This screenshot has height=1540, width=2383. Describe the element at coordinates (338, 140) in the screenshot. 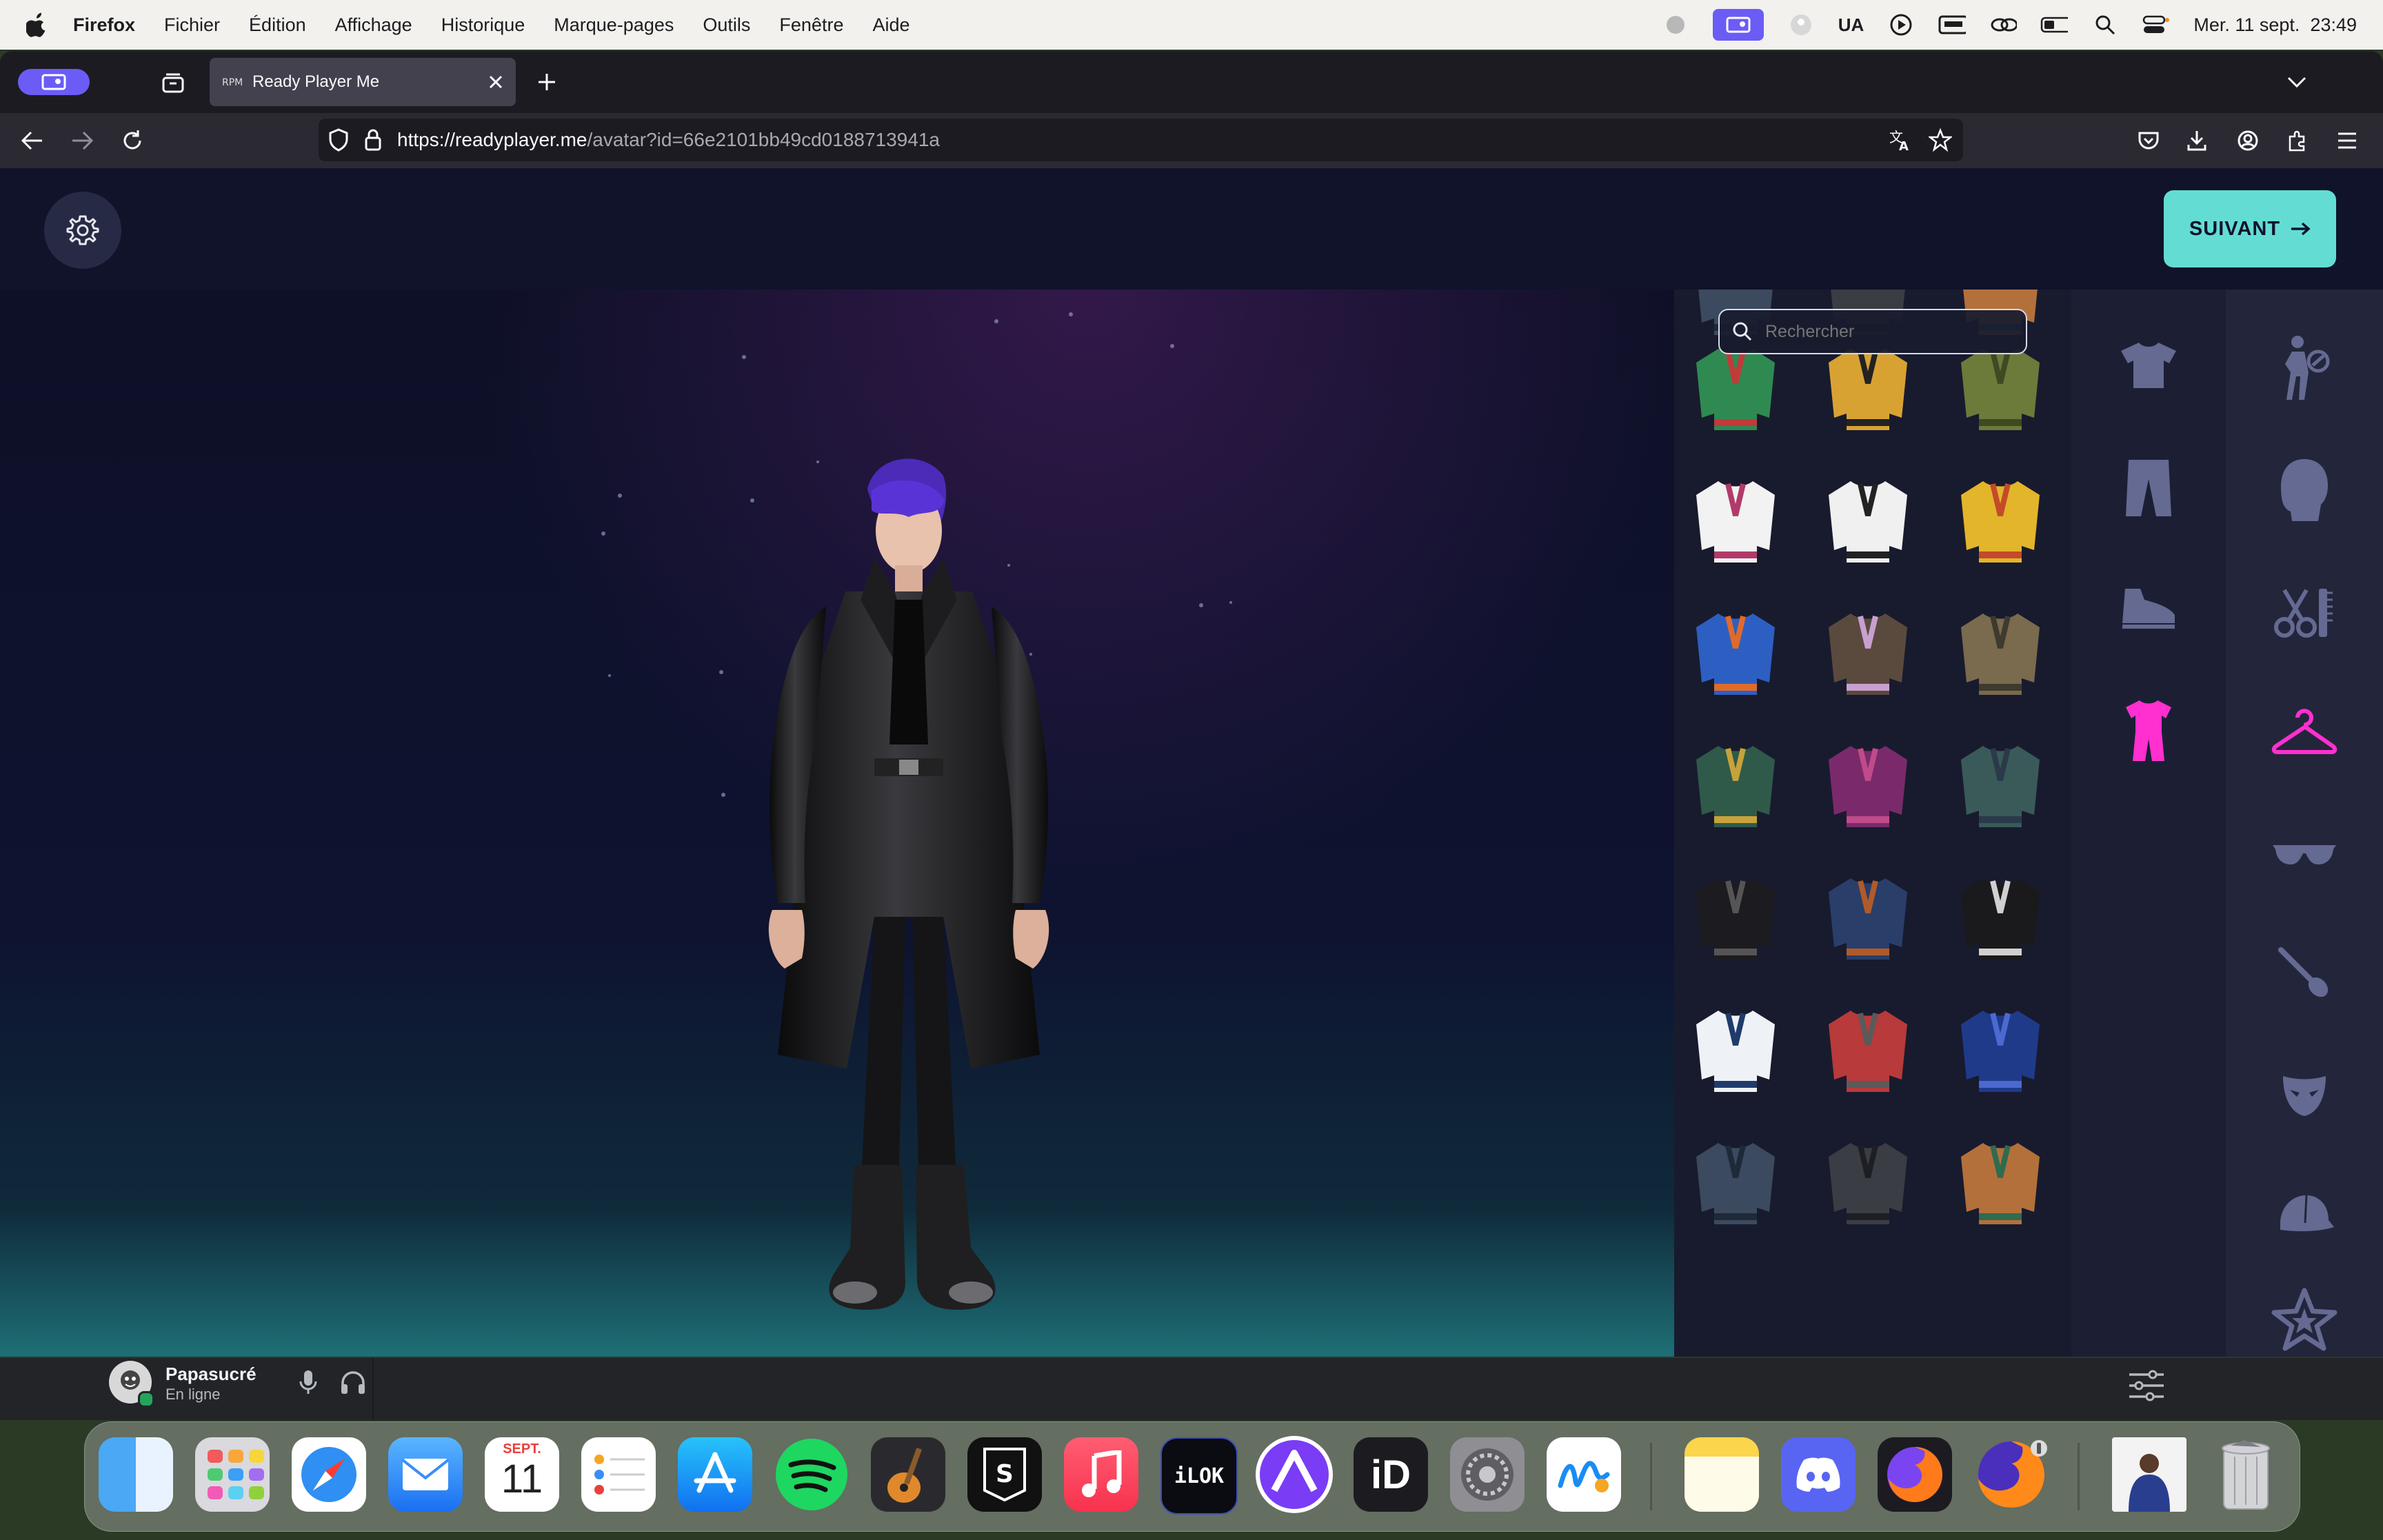

I see `tracking-protection-shield-icon` at that location.